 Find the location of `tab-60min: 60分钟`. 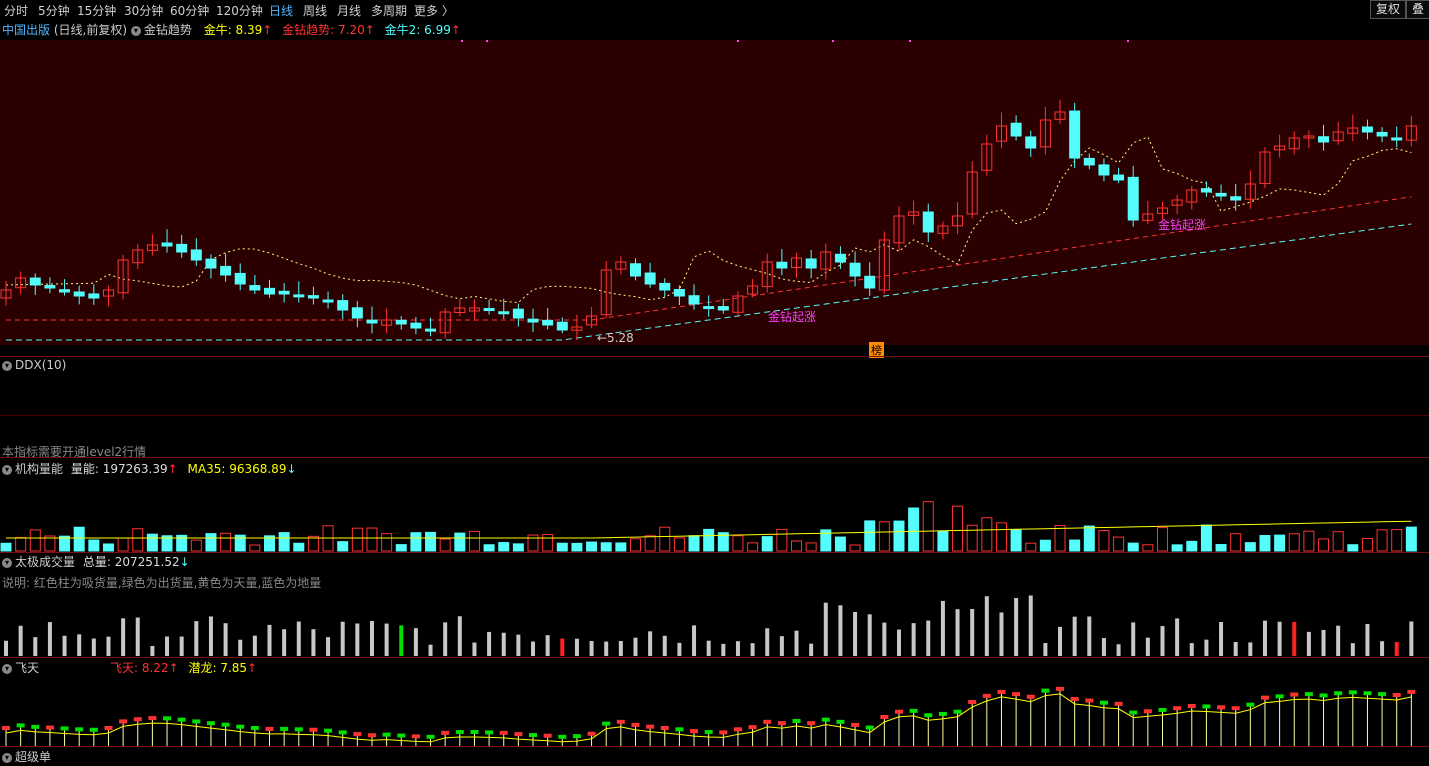

tab-60min: 60分钟 is located at coordinates (189, 10).